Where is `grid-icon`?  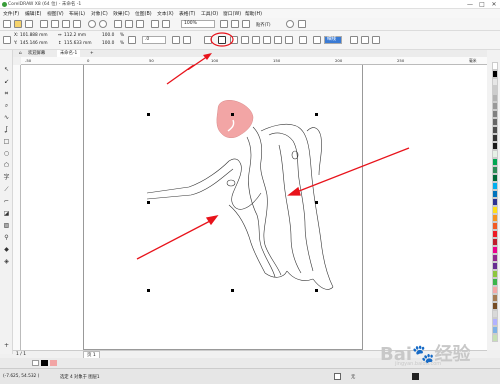 grid-icon is located at coordinates (246, 24).